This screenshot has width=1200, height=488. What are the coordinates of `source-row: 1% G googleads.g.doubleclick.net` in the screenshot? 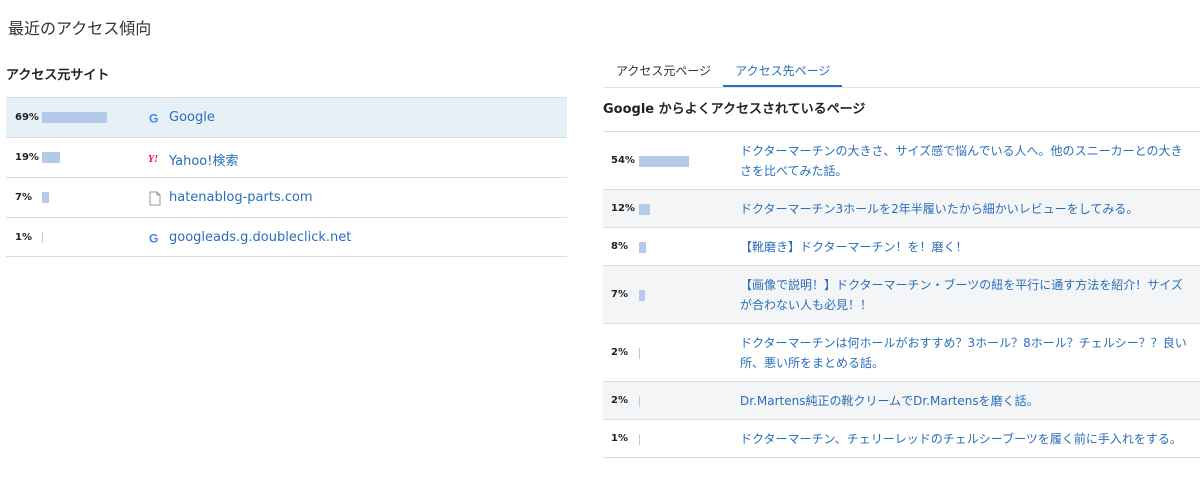 It's located at (286, 237).